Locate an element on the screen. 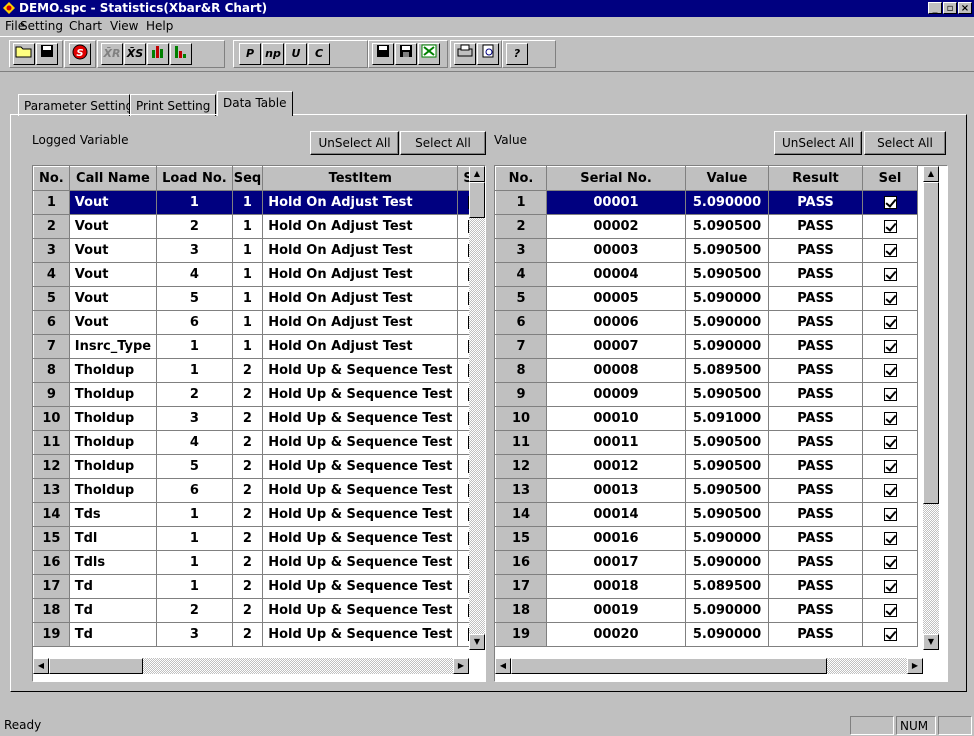 The height and width of the screenshot is (736, 974). save-icon is located at coordinates (383, 54).